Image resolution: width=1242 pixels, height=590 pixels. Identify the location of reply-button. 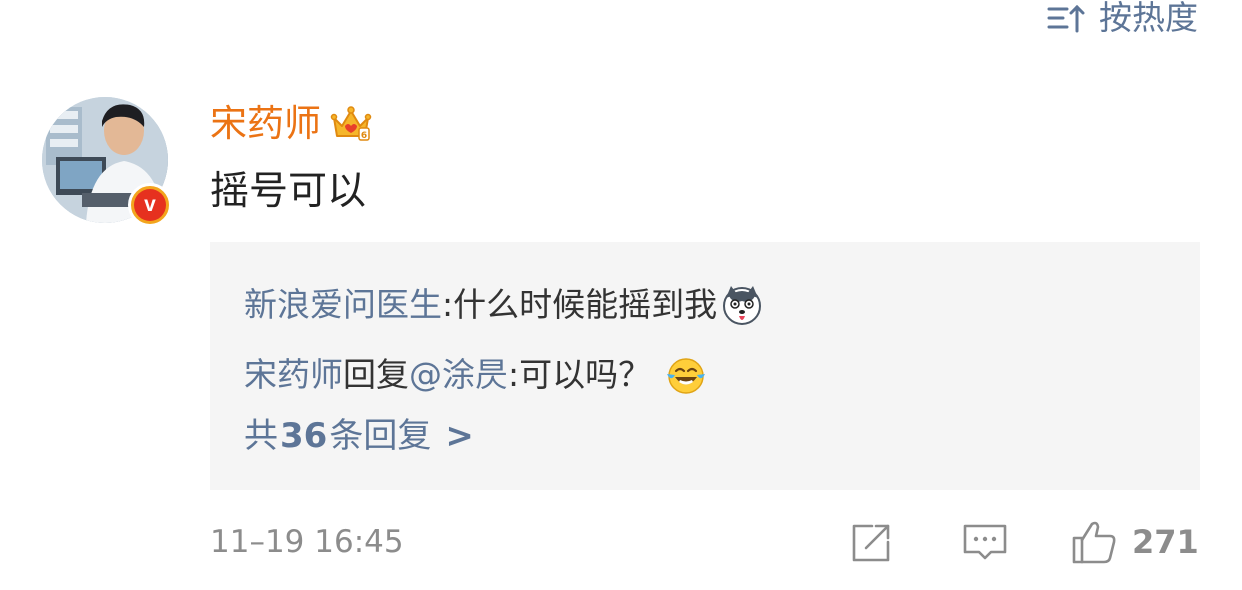
(985, 544).